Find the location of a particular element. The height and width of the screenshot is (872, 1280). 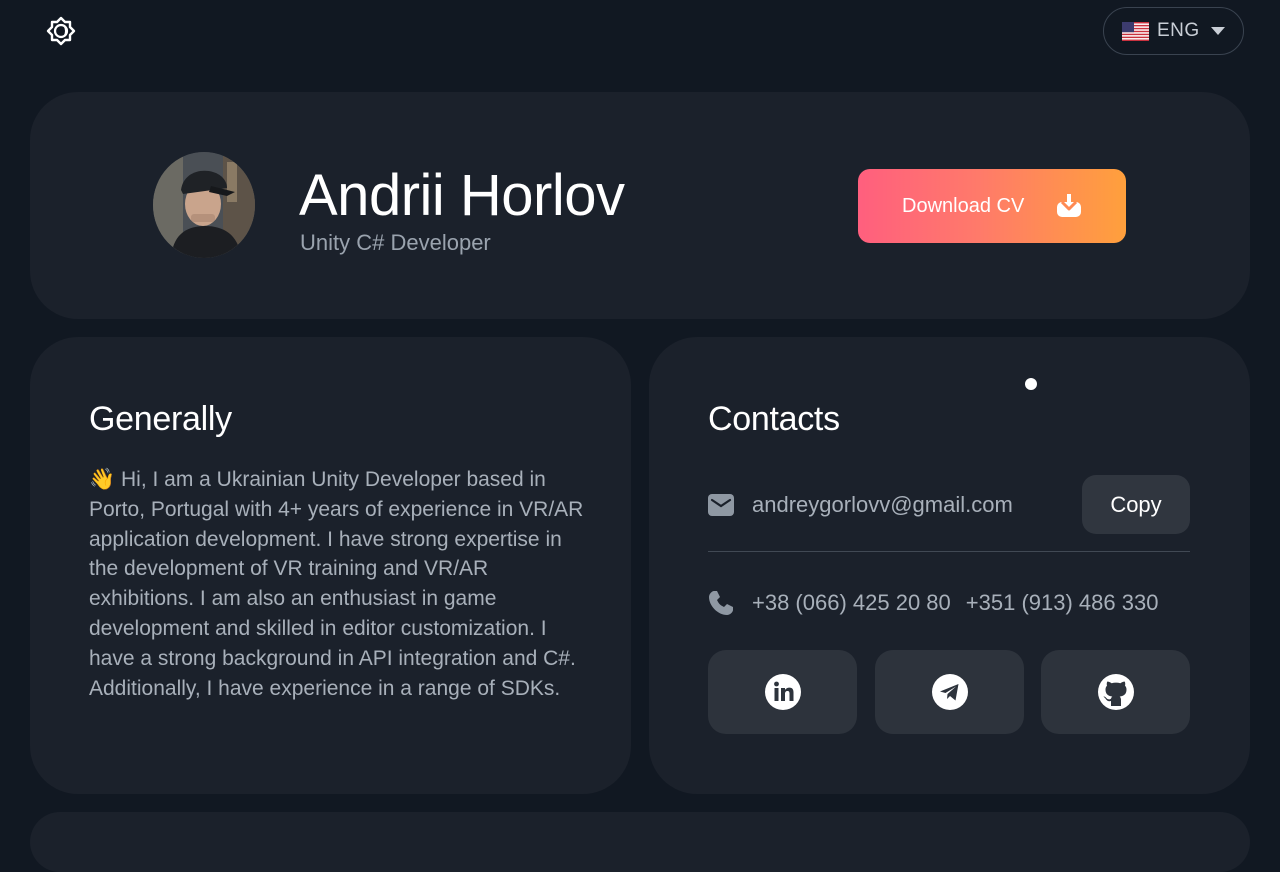

linkedin-icon is located at coordinates (782, 692).